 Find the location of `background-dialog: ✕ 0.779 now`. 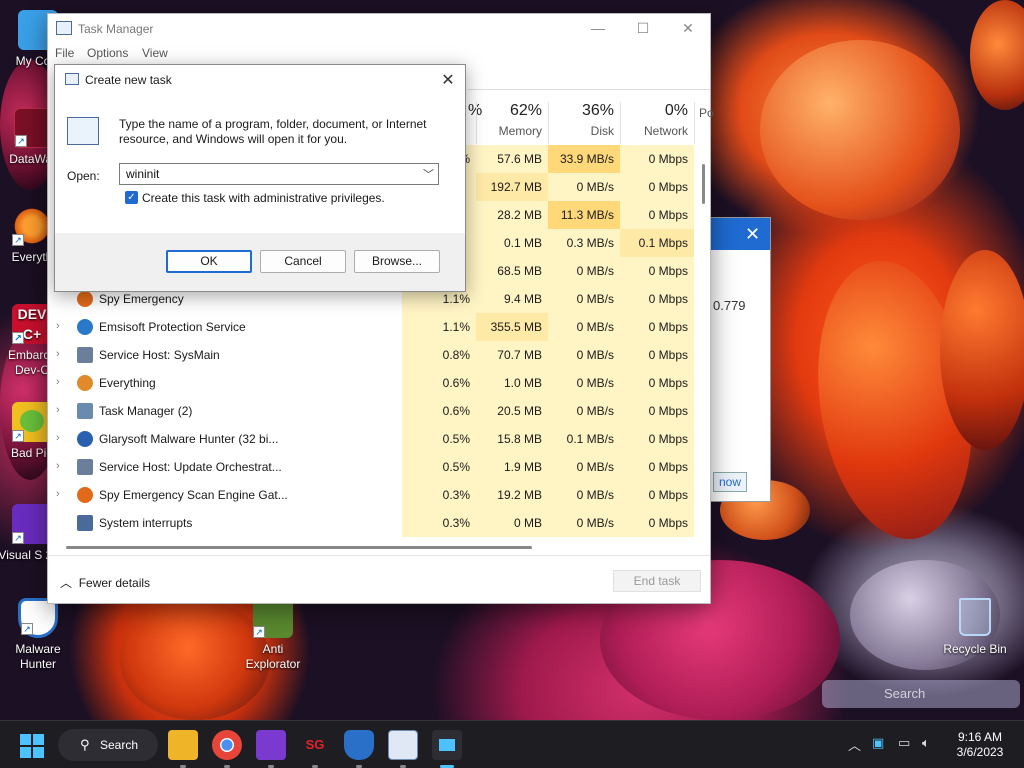

background-dialog: ✕ 0.779 now is located at coordinates (739, 359).